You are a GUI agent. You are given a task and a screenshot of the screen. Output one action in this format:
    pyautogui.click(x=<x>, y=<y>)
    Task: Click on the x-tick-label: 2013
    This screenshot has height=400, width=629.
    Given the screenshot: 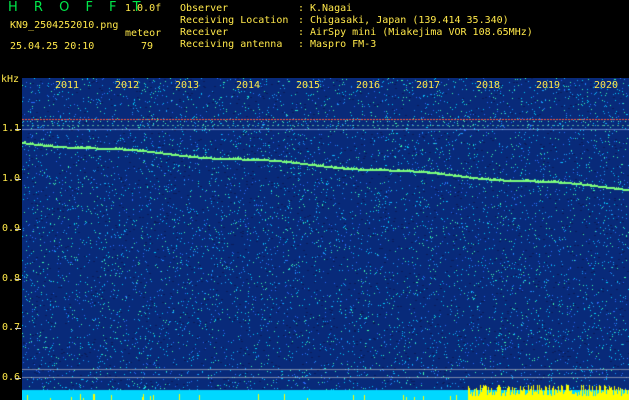 What is the action you would take?
    pyautogui.click(x=187, y=85)
    